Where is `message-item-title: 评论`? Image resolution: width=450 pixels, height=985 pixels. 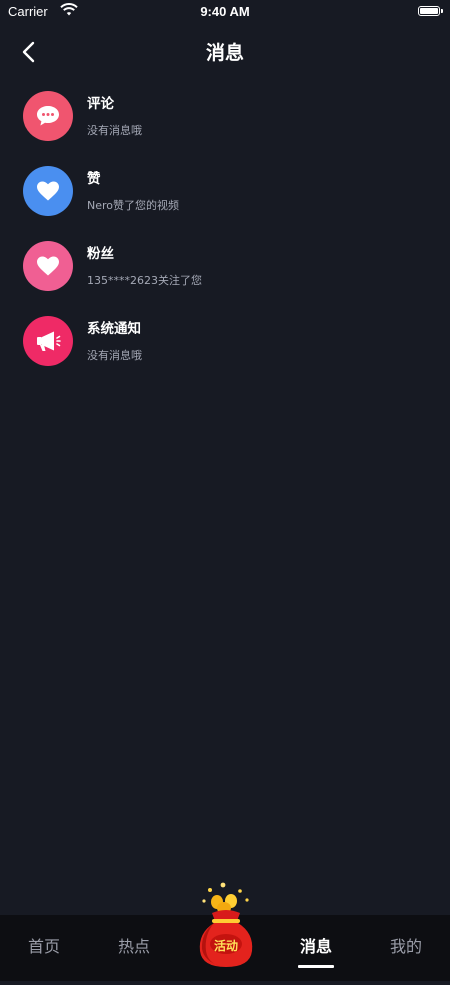 message-item-title: 评论 is located at coordinates (100, 104).